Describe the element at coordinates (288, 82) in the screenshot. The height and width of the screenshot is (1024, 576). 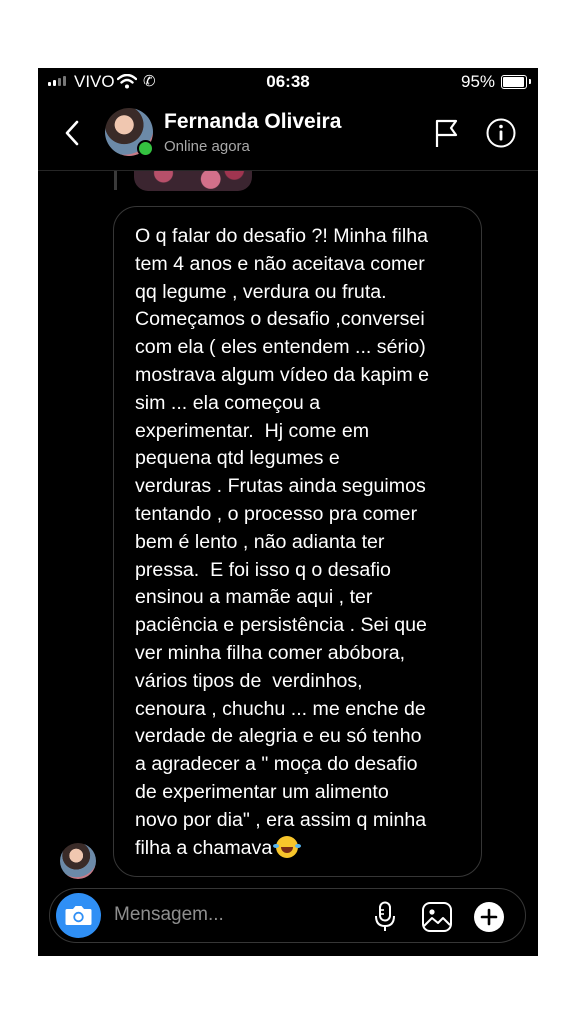
I see `status-bar: VIVO ✆ 06:38 95%` at that location.